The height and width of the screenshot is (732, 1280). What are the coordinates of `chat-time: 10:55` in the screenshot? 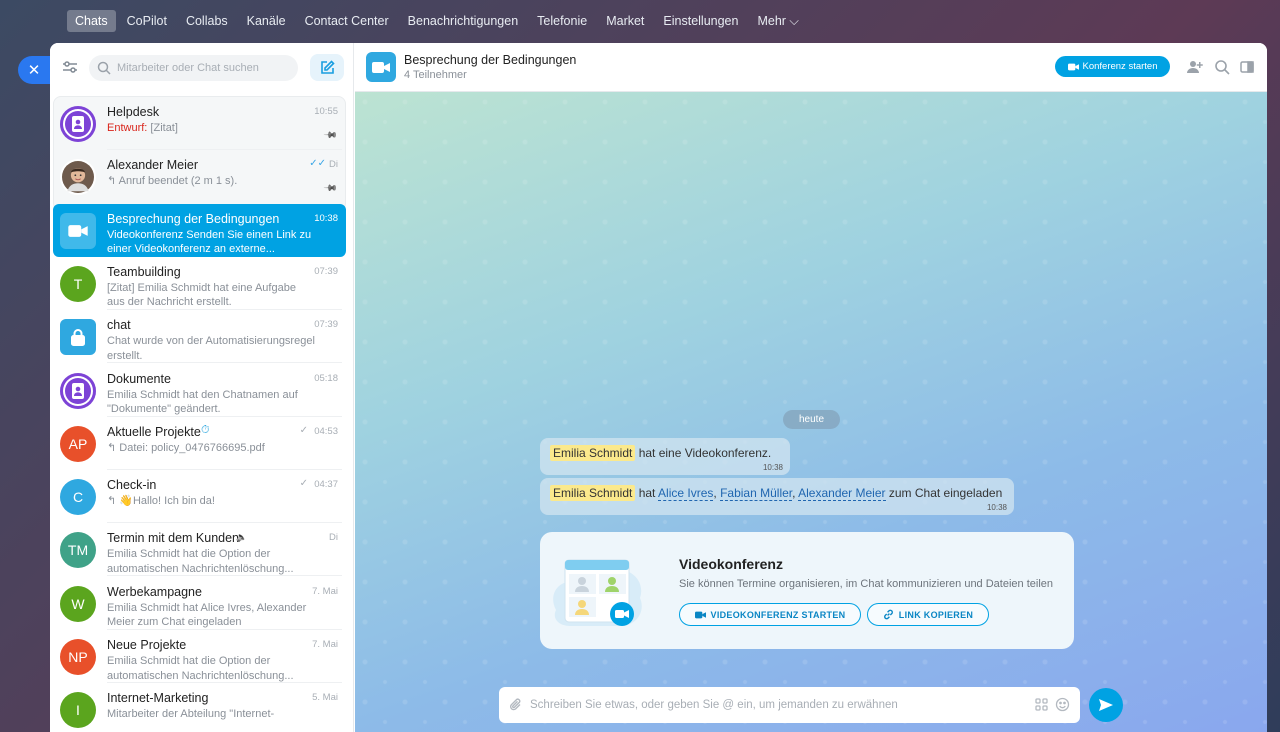 It's located at (326, 111).